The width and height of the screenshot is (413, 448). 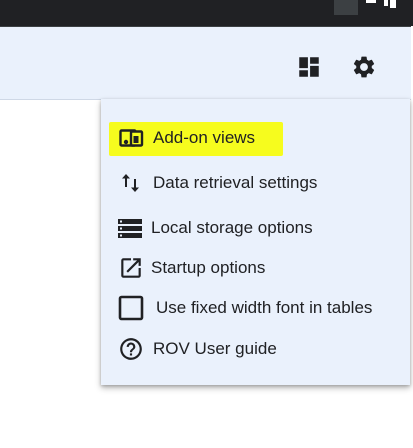 I want to click on menu-item-label: Add-on views, so click(x=204, y=137).